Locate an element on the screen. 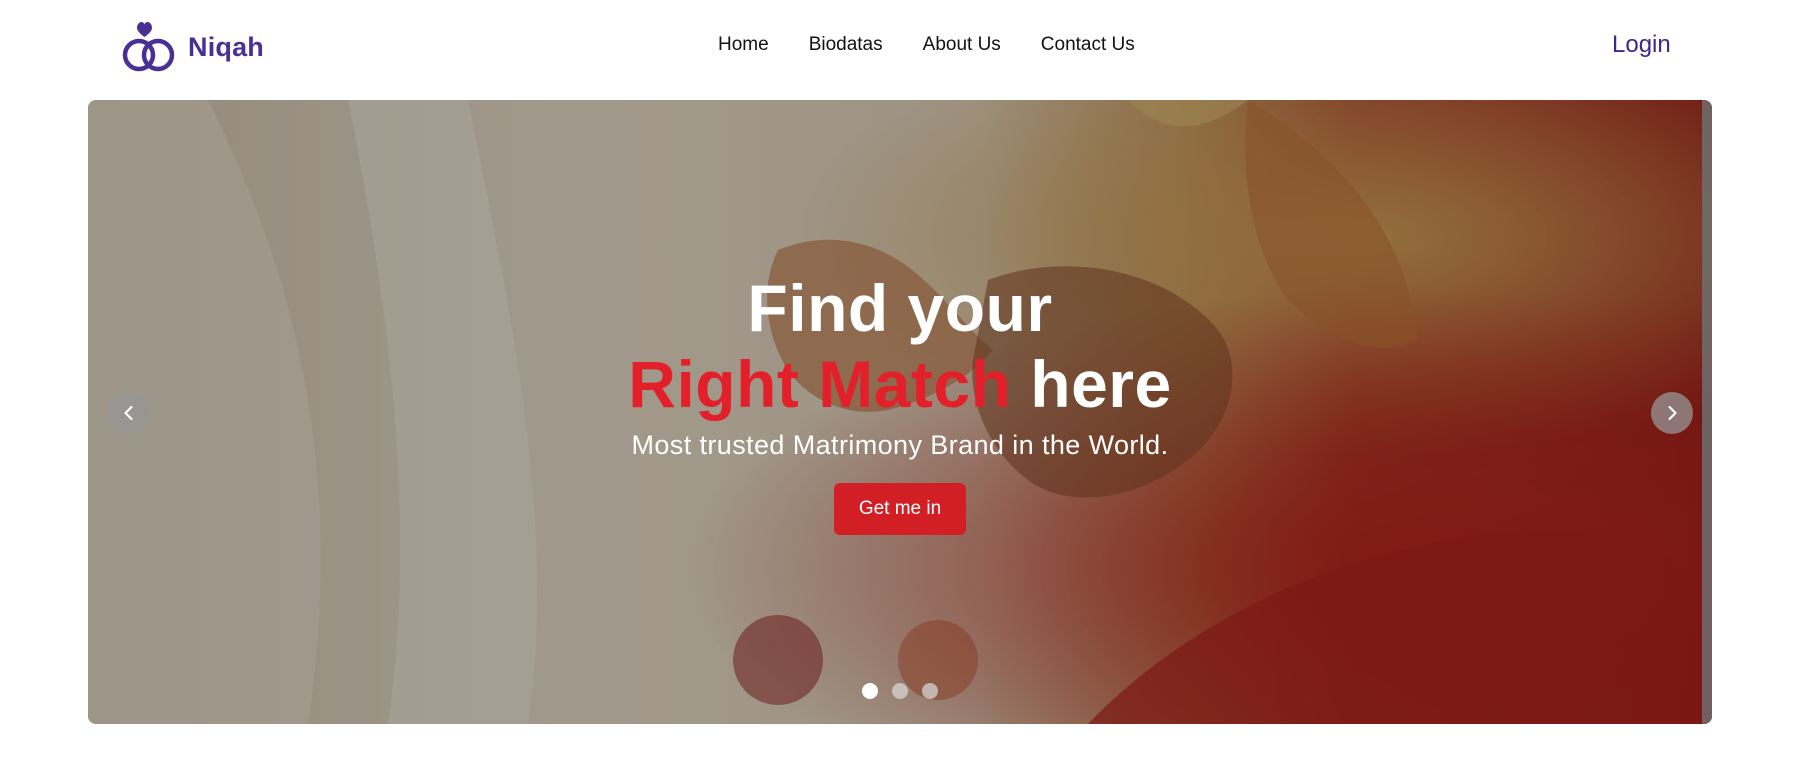  main-nav: Home Biodatas About Us Contact Us is located at coordinates (926, 45).